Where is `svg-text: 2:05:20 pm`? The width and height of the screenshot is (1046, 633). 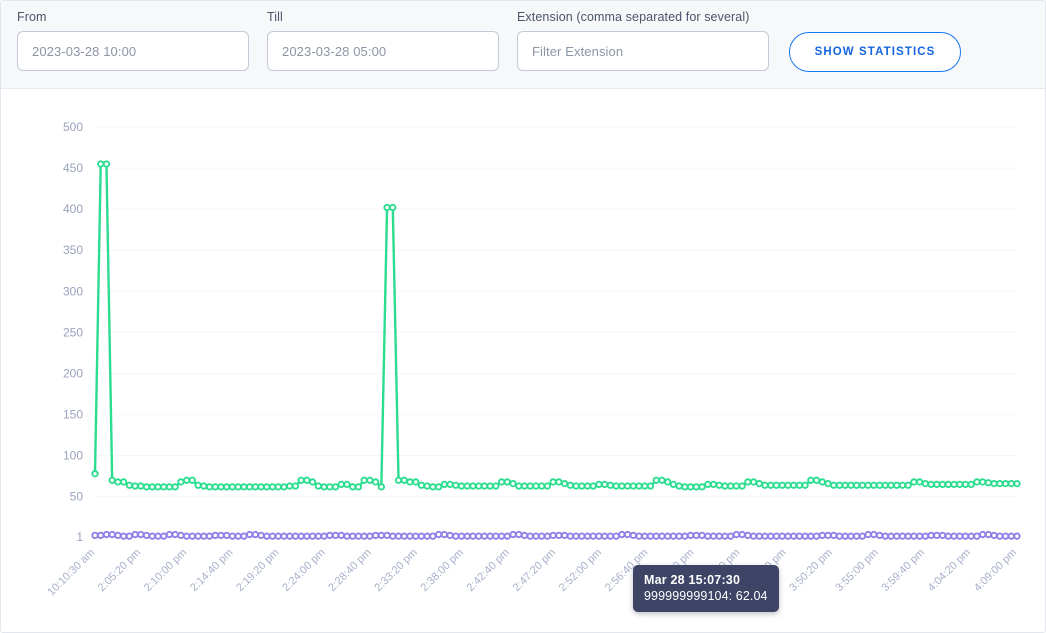 svg-text: 2:05:20 pm is located at coordinates (119, 570).